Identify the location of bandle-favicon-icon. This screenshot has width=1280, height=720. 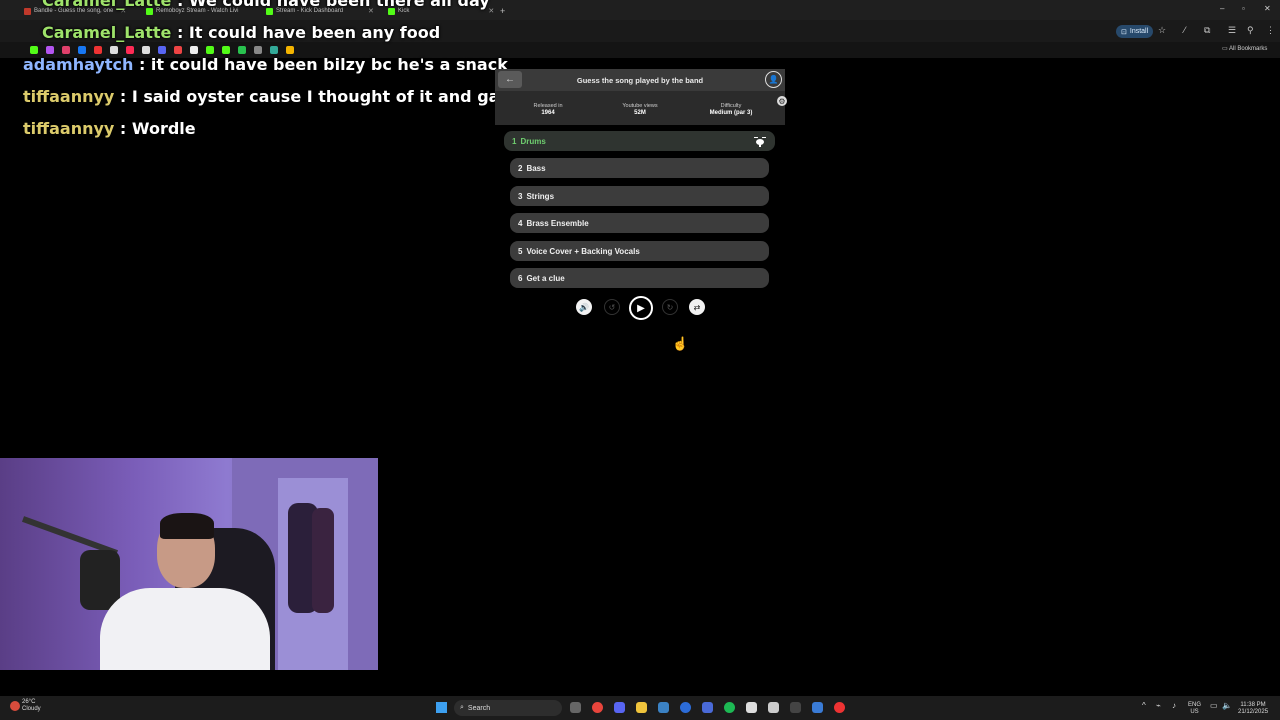
(27, 11).